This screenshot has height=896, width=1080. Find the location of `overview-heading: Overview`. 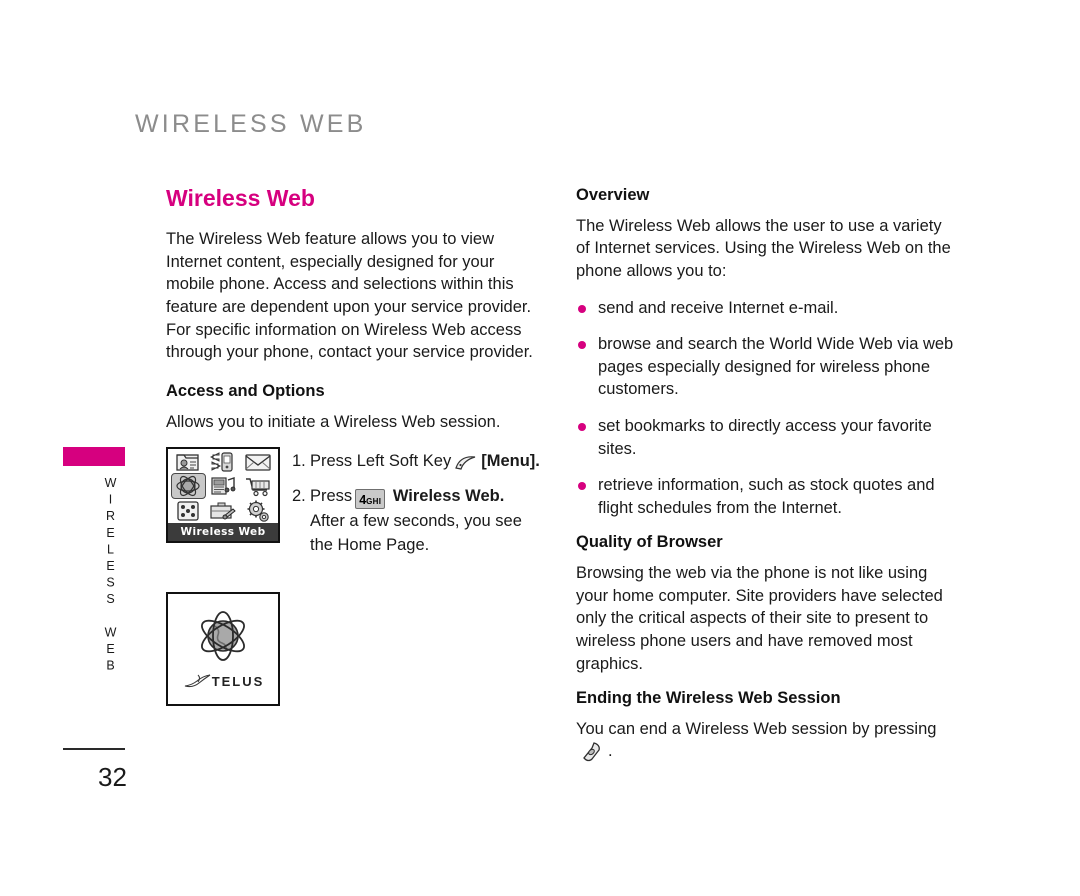

overview-heading: Overview is located at coordinates (613, 195).